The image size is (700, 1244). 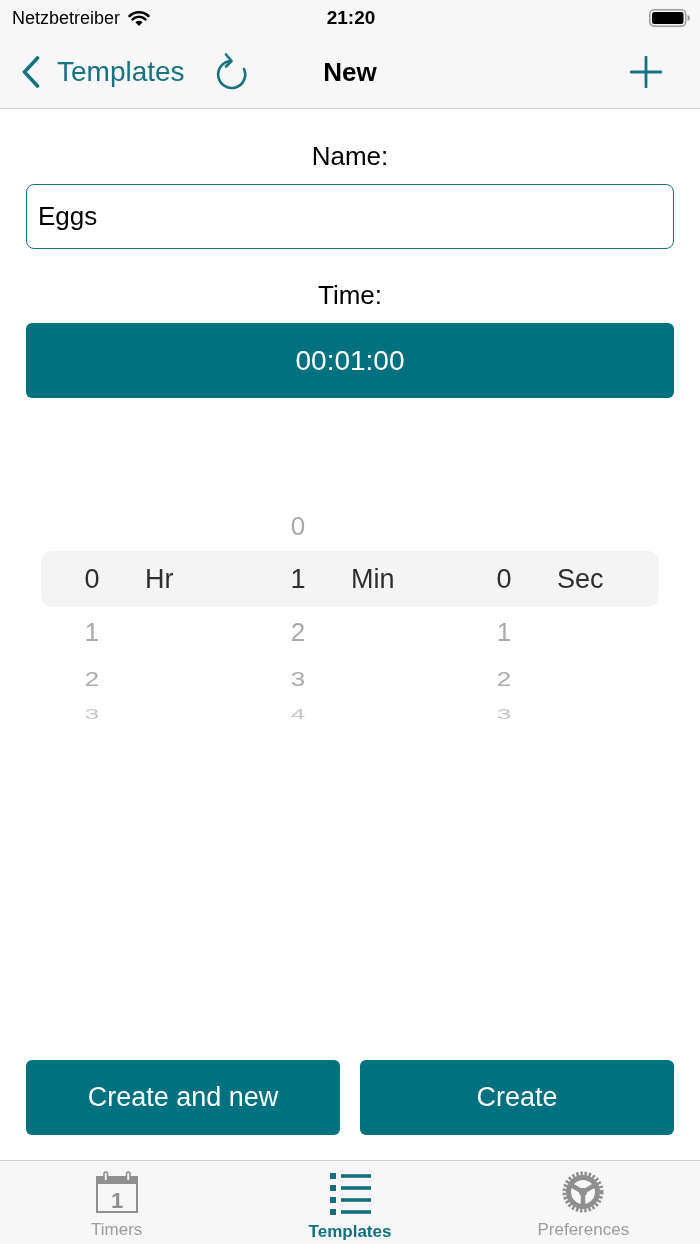 I want to click on tab-item: Templates, so click(x=350, y=1202).